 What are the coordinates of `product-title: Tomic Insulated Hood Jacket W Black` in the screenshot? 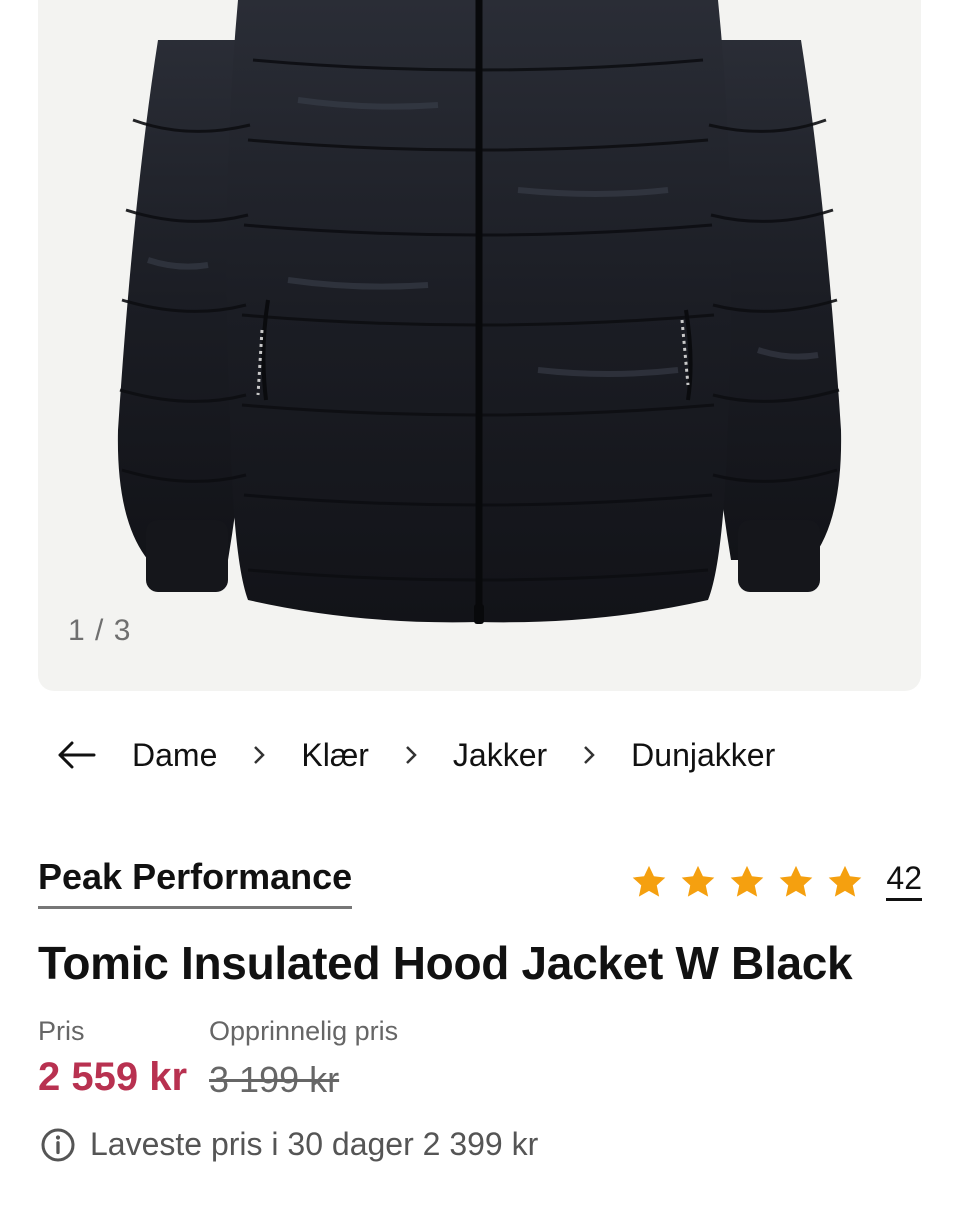 It's located at (445, 963).